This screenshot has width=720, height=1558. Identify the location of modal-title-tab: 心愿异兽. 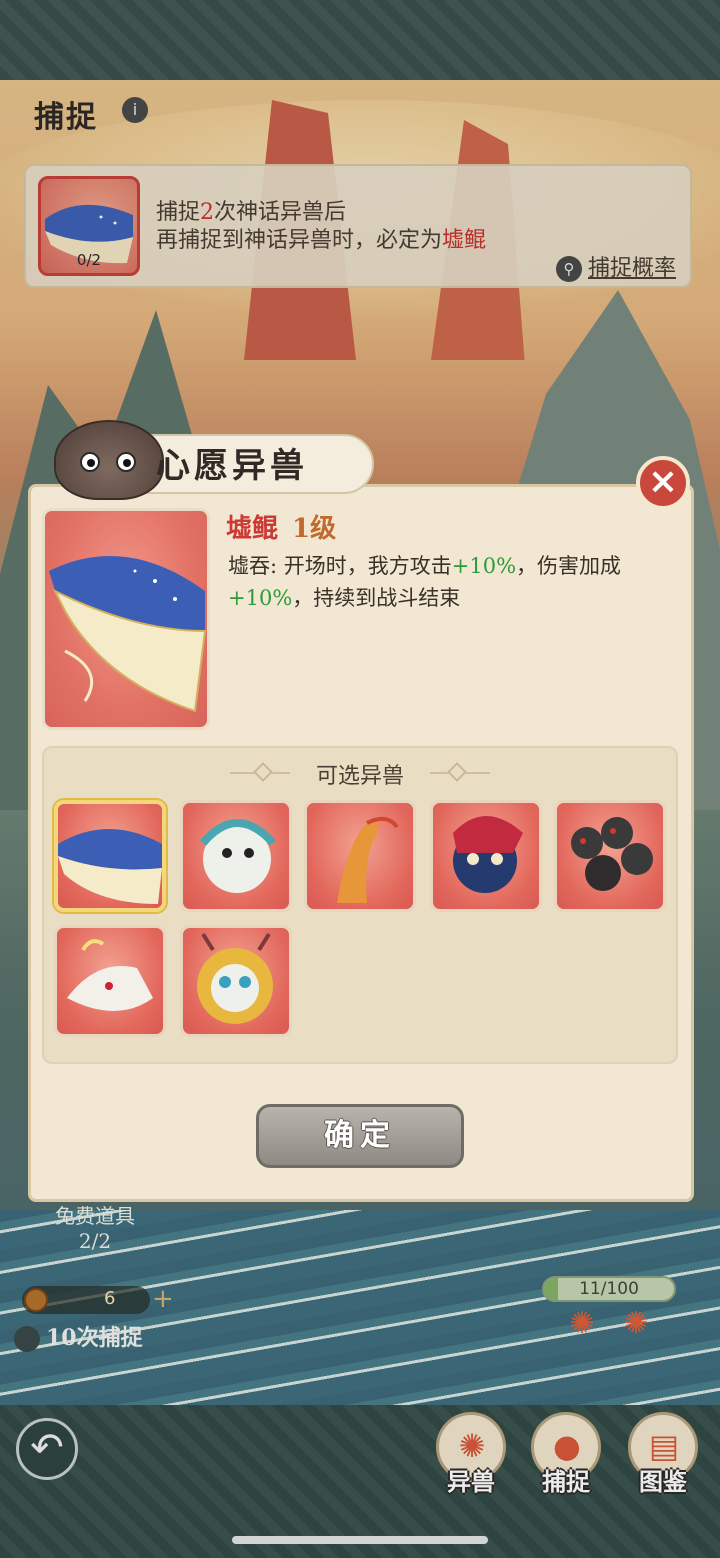
(214, 460).